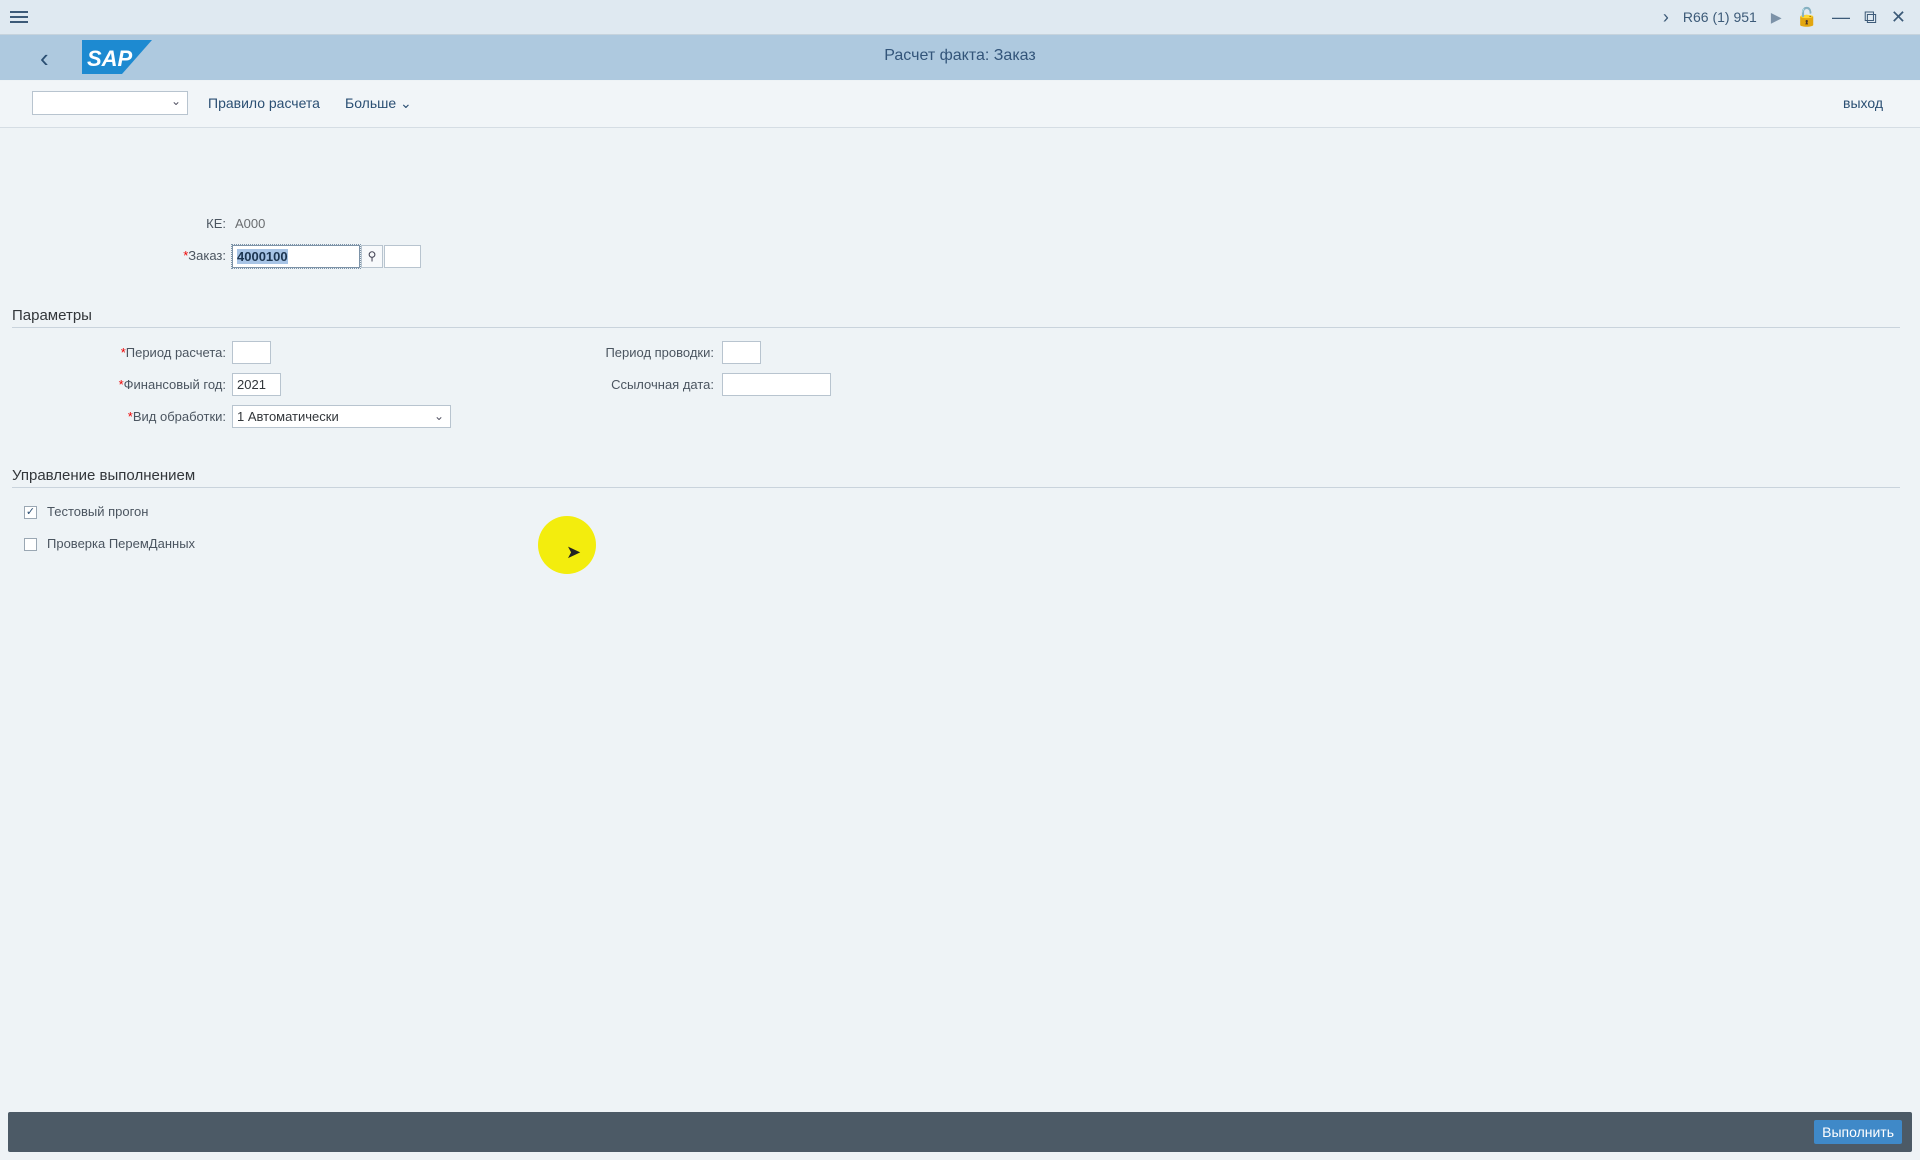  Describe the element at coordinates (104, 475) in the screenshot. I see `control-section-title: Управление выполнением` at that location.